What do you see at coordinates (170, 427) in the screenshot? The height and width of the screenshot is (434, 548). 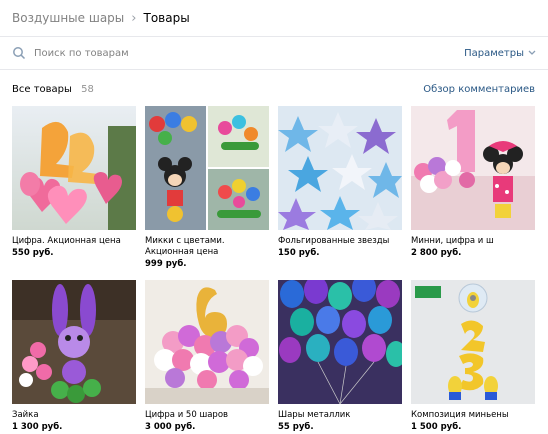 I see `product-price: 3 000 руб.` at bounding box center [170, 427].